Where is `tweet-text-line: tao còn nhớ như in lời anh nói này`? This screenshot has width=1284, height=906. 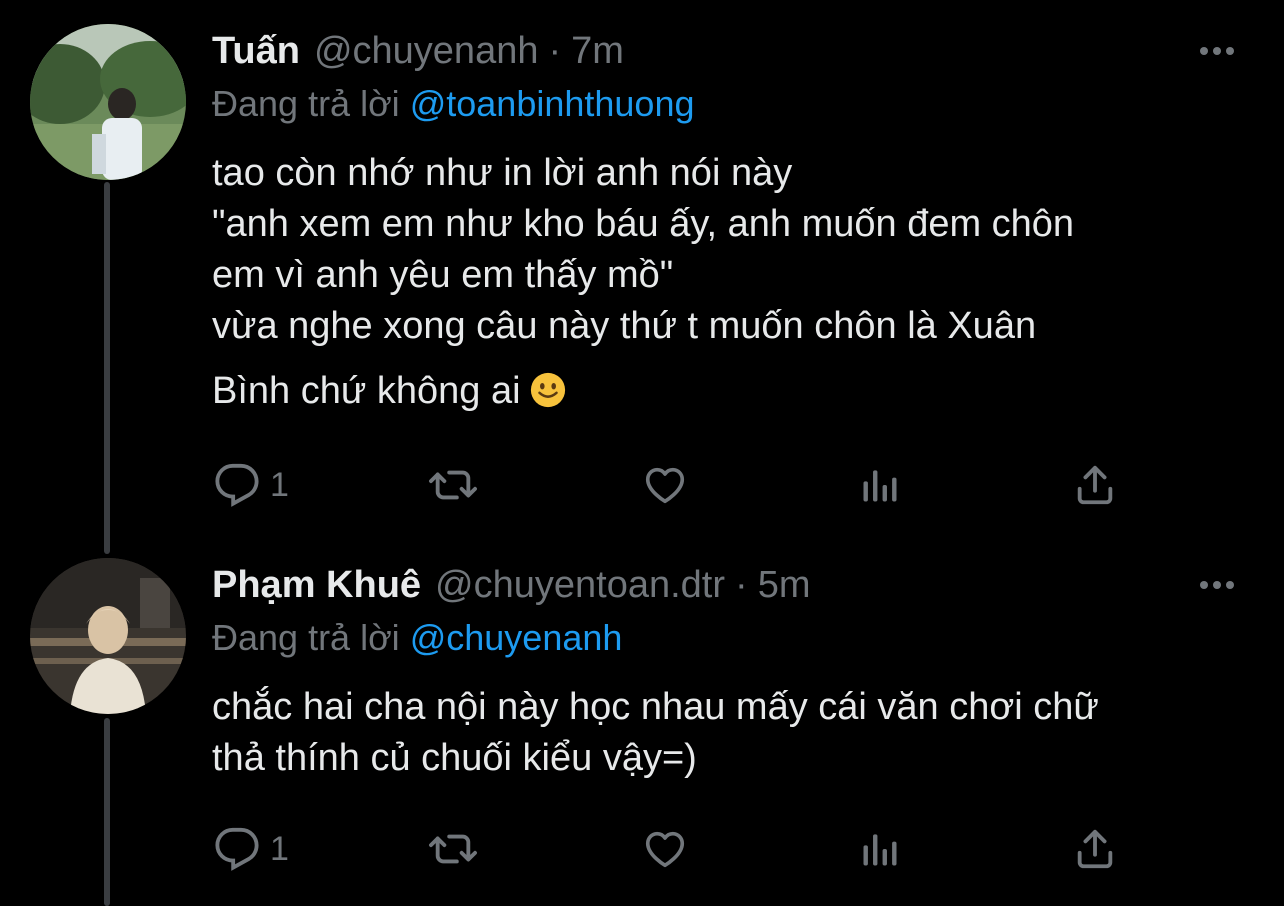
tweet-text-line: tao còn nhớ như in lời anh nói này is located at coordinates (502, 173).